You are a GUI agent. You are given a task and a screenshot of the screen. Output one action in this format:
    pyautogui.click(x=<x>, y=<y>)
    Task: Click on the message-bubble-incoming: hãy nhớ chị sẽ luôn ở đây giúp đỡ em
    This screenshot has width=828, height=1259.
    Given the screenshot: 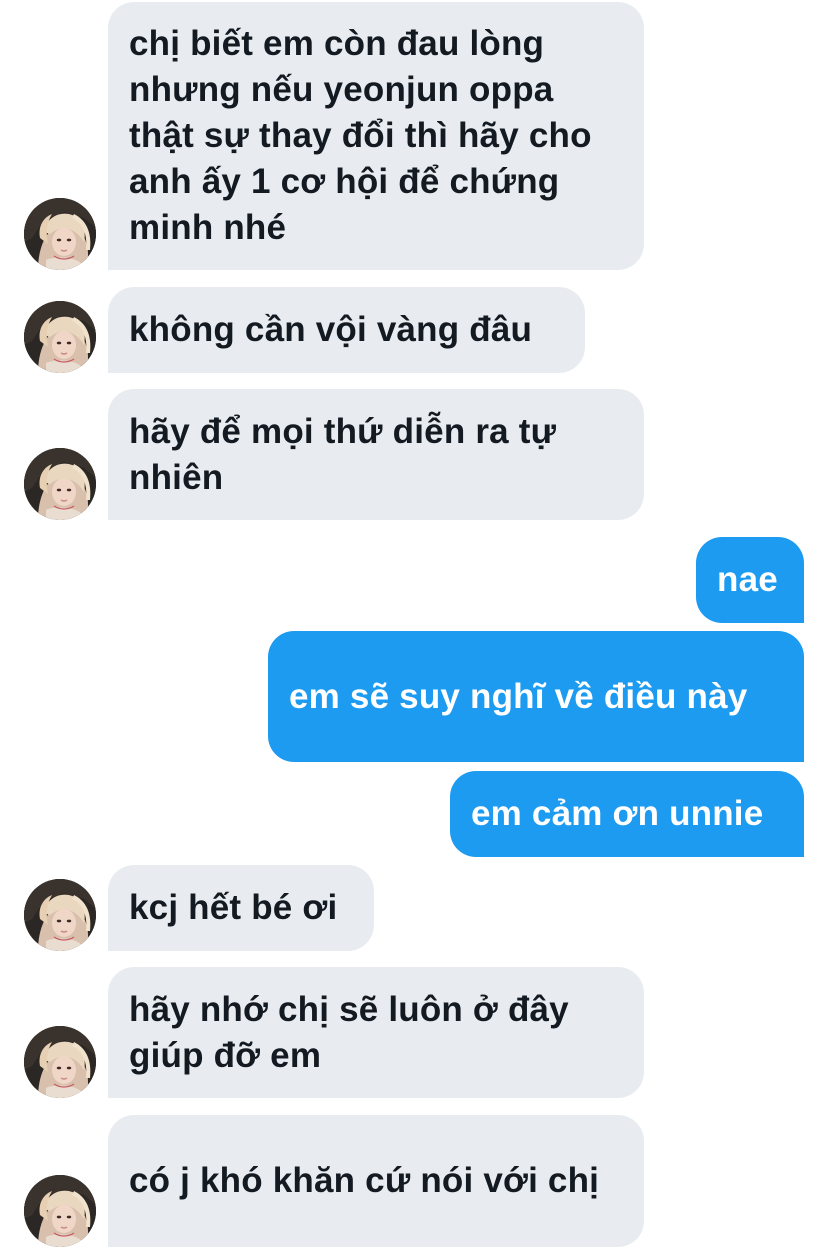 What is the action you would take?
    pyautogui.click(x=376, y=1032)
    